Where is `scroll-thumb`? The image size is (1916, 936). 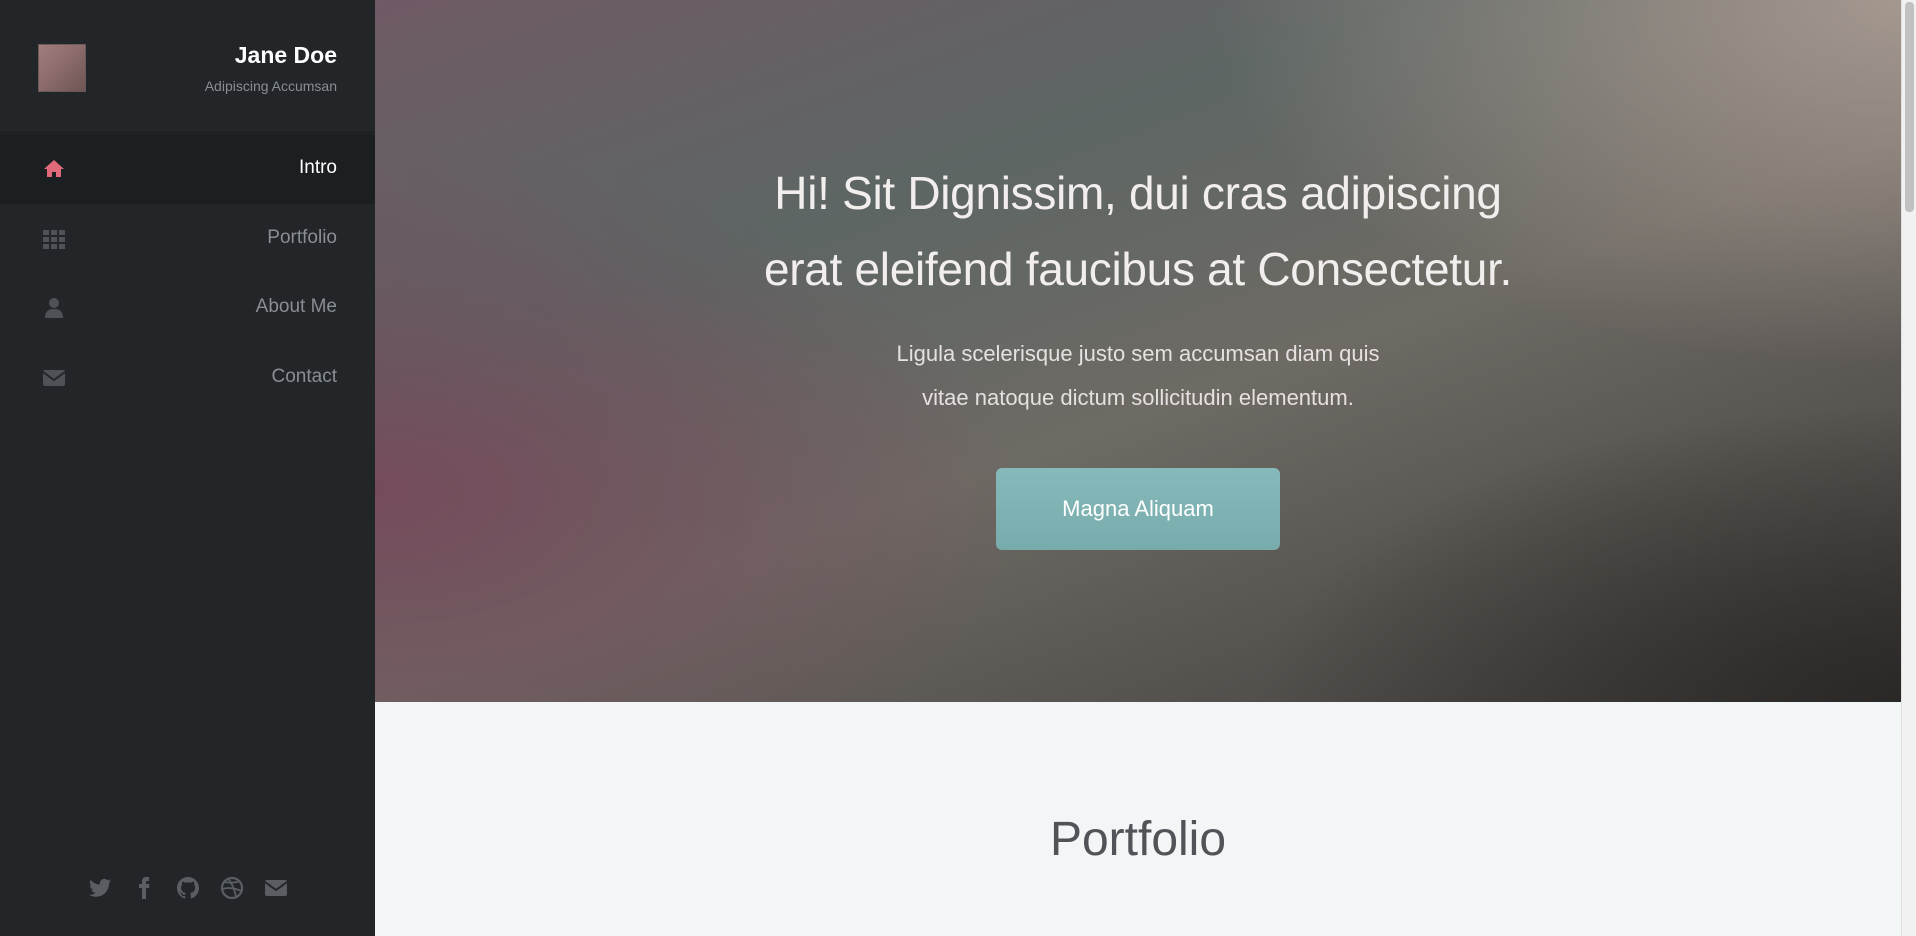
scroll-thumb is located at coordinates (1909, 107).